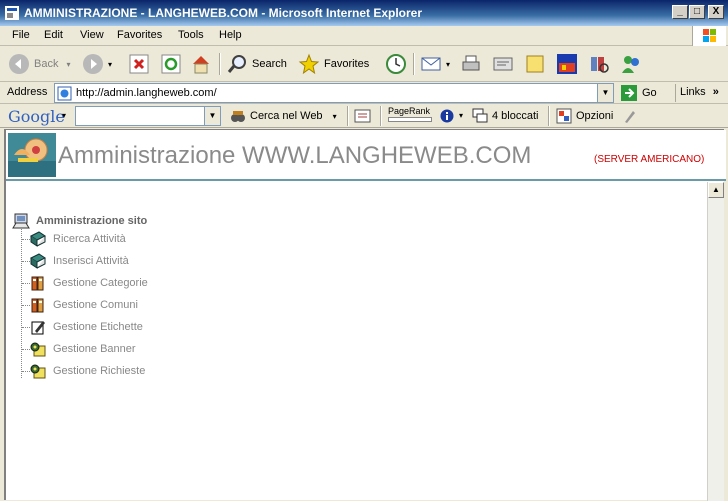 The height and width of the screenshot is (501, 728). What do you see at coordinates (46, 64) in the screenshot?
I see `back-label: Back` at bounding box center [46, 64].